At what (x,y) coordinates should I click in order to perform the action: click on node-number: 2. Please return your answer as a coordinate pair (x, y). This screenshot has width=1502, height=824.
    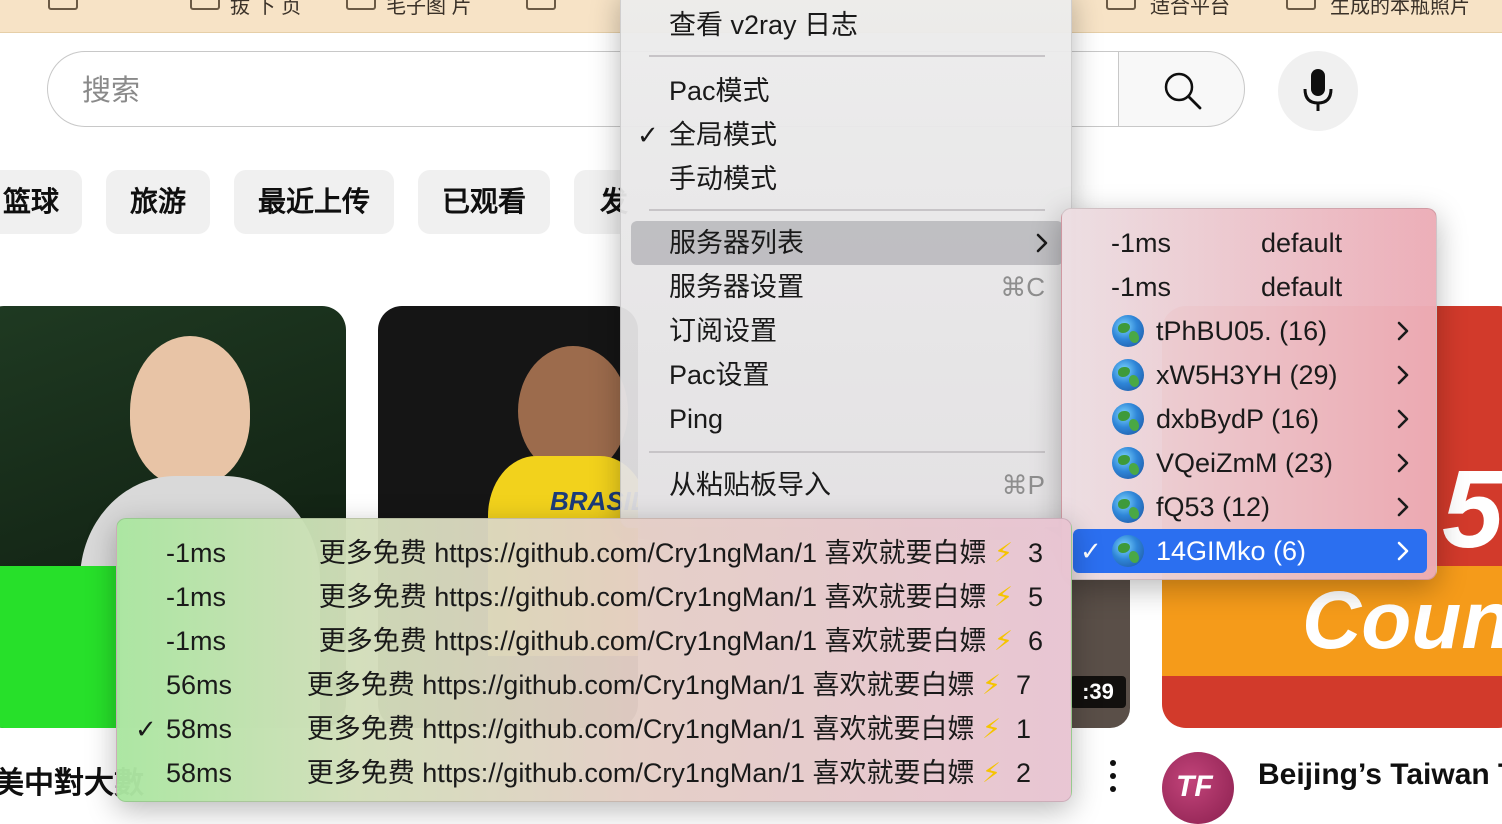
    Looking at the image, I should click on (1023, 773).